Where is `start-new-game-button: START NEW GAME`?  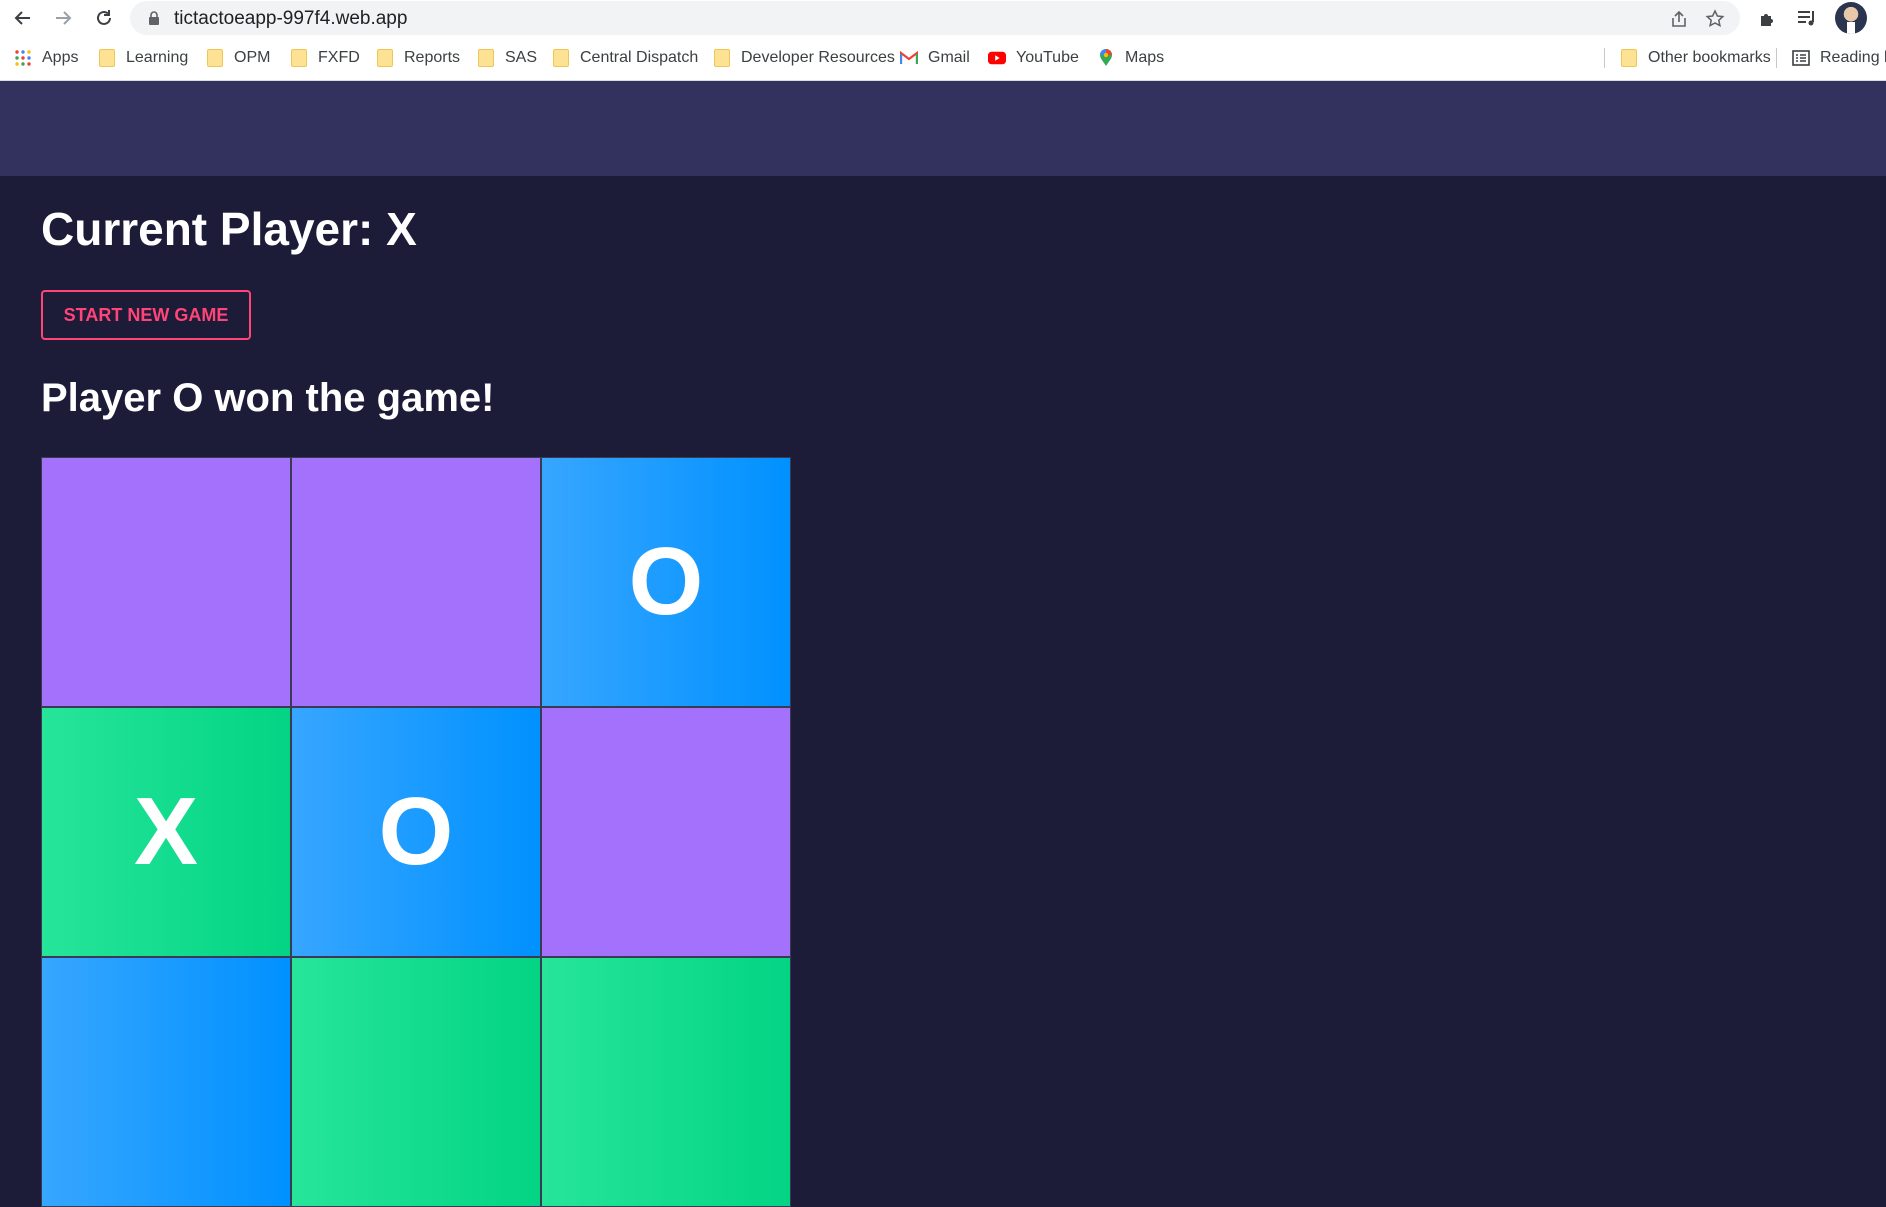
start-new-game-button: START NEW GAME is located at coordinates (146, 315).